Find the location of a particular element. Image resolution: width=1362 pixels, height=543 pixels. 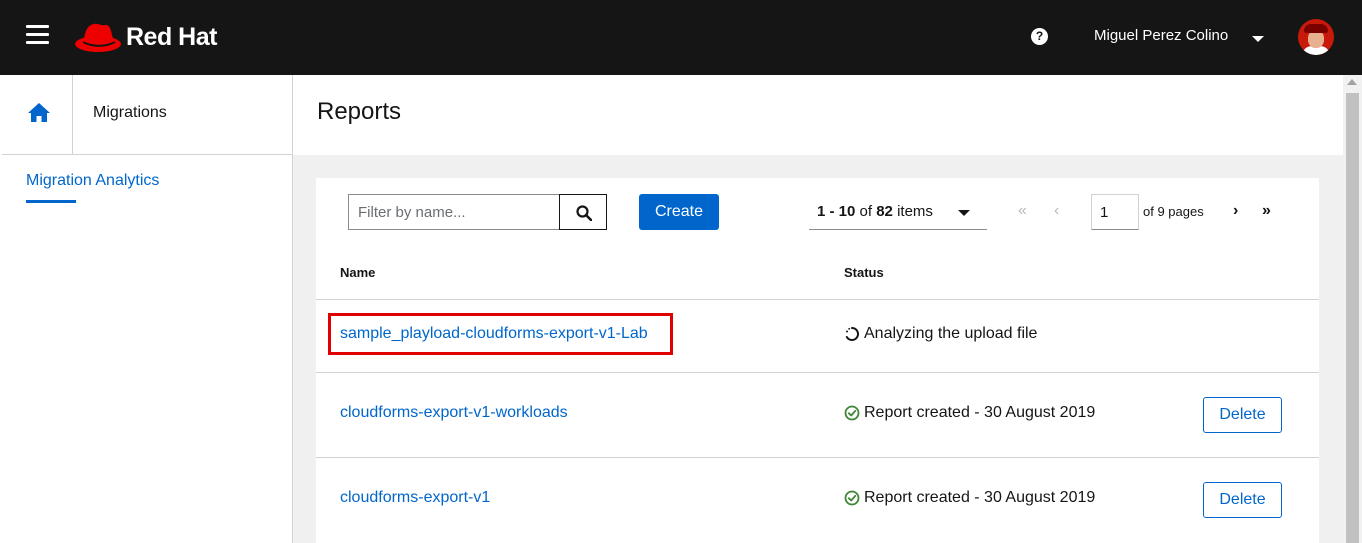

next-page-icon: › is located at coordinates (1235, 211).